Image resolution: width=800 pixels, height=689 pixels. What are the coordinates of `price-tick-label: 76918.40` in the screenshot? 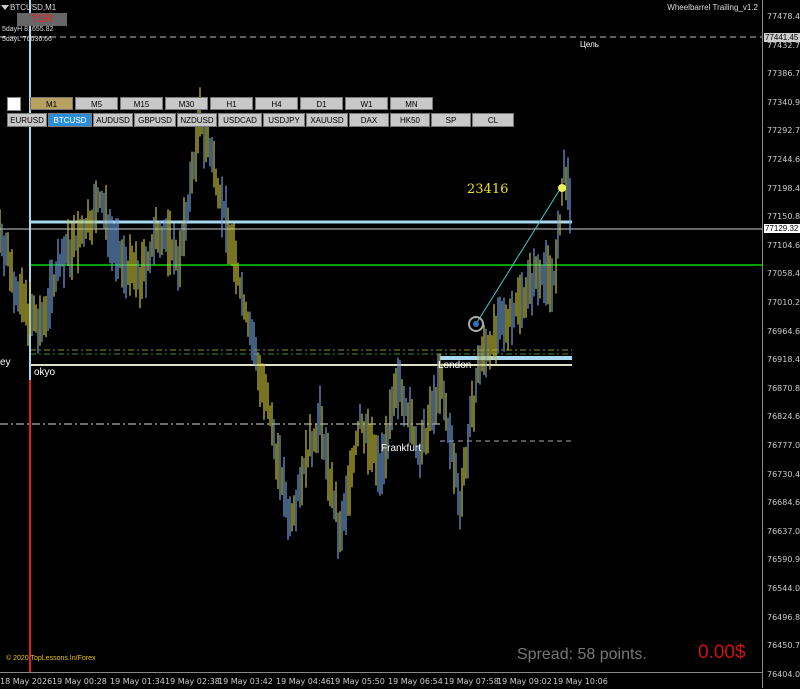 It's located at (783, 360).